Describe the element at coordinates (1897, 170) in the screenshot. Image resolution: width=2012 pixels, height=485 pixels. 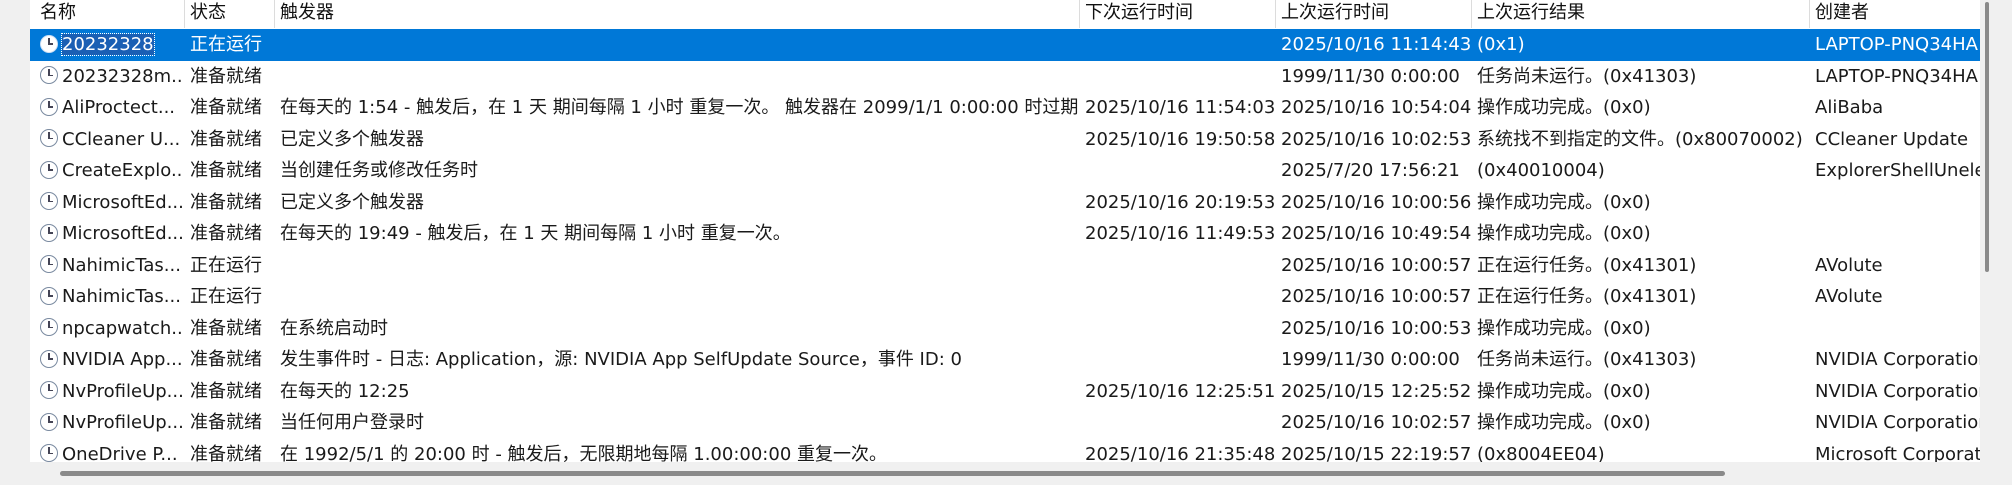
I see `task-author-cell: ExplorerShellUnelev` at that location.